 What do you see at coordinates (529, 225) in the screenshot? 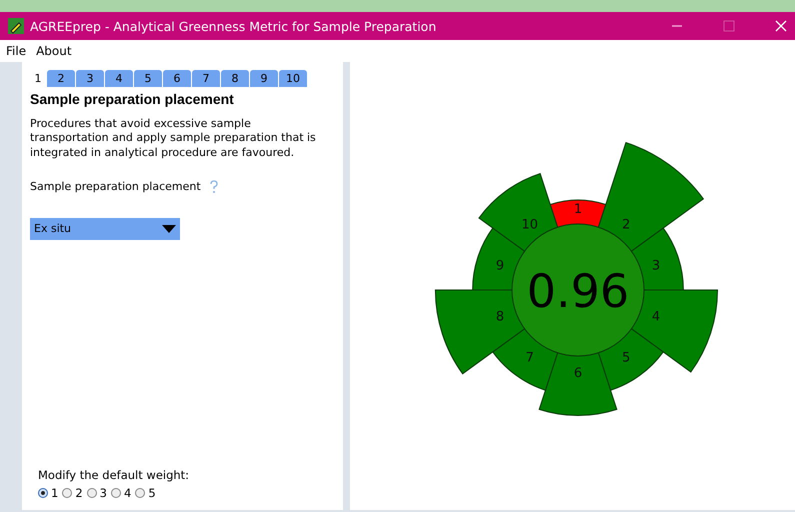
I see `segment-number: 10` at bounding box center [529, 225].